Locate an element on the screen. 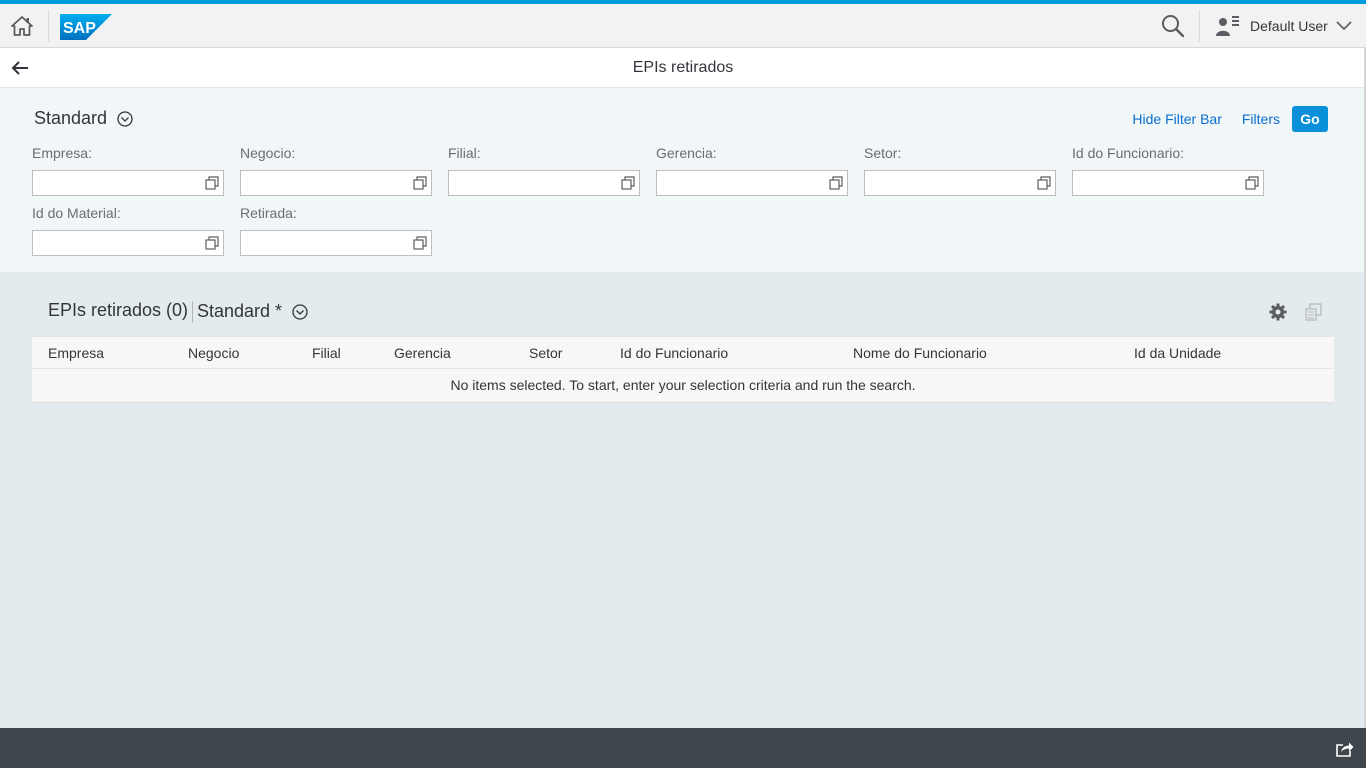  search-button is located at coordinates (1173, 26).